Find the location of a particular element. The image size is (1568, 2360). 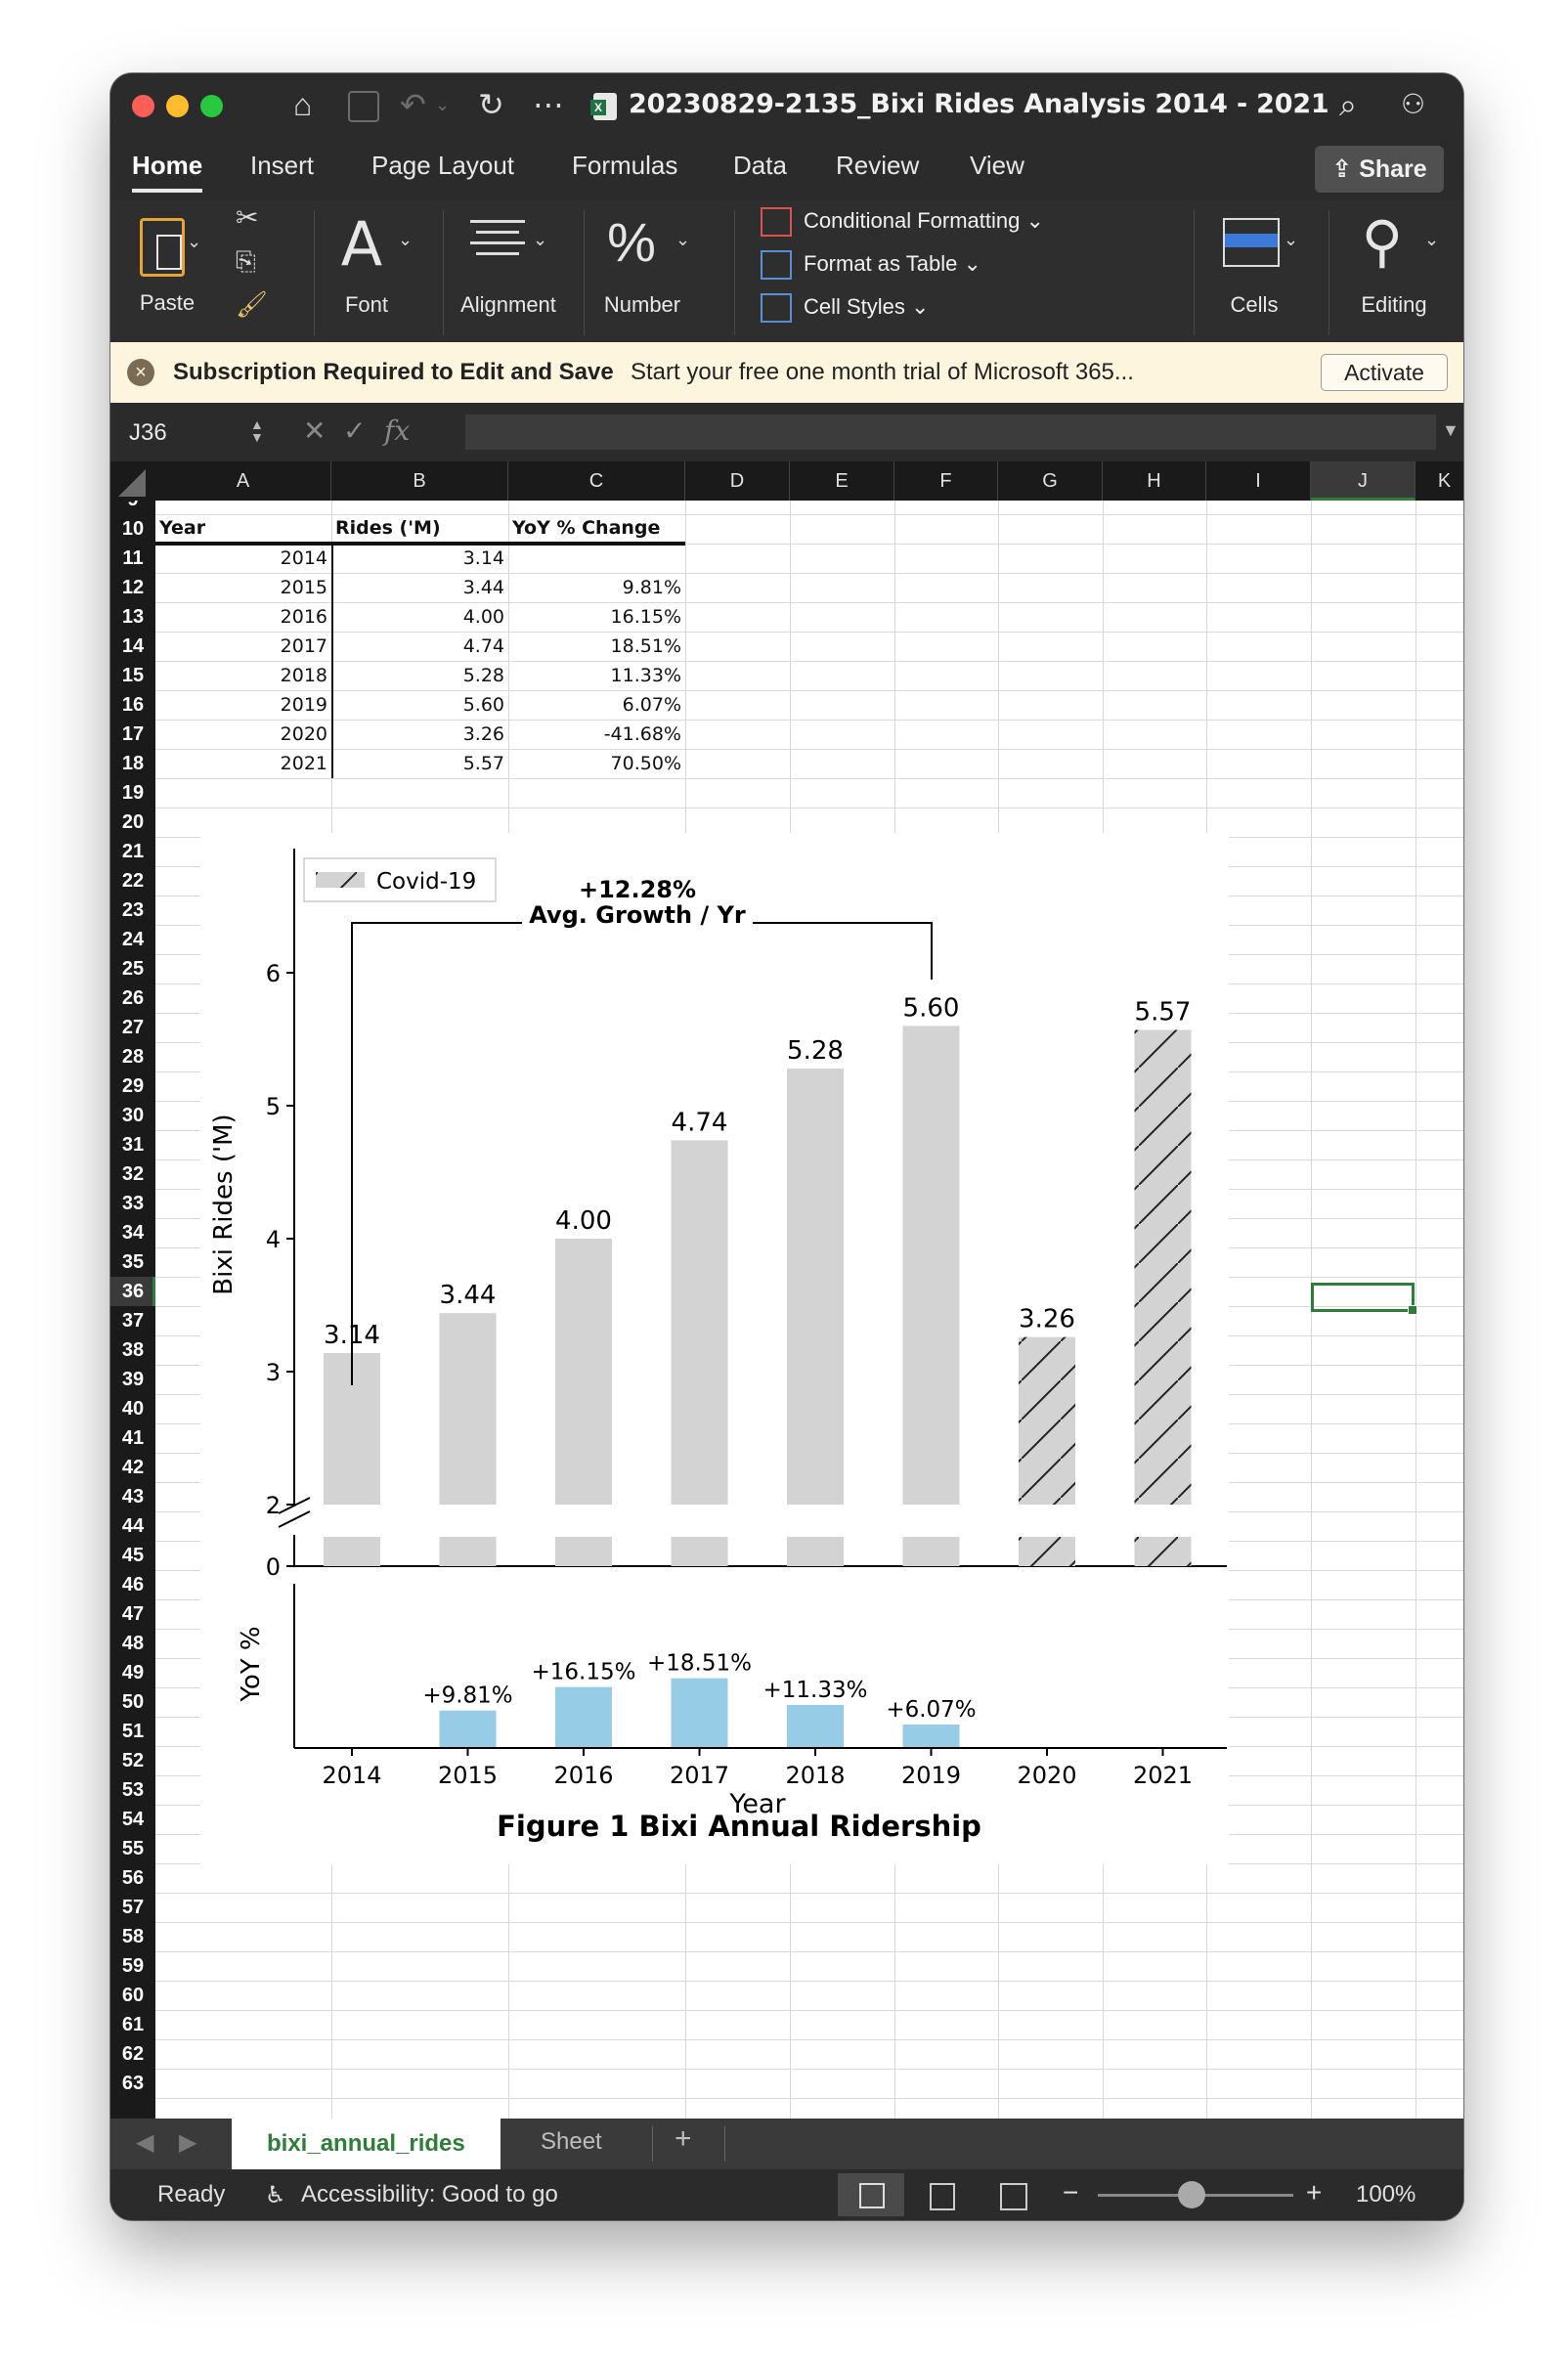

cell-yoy: 16.15% is located at coordinates (594, 617).